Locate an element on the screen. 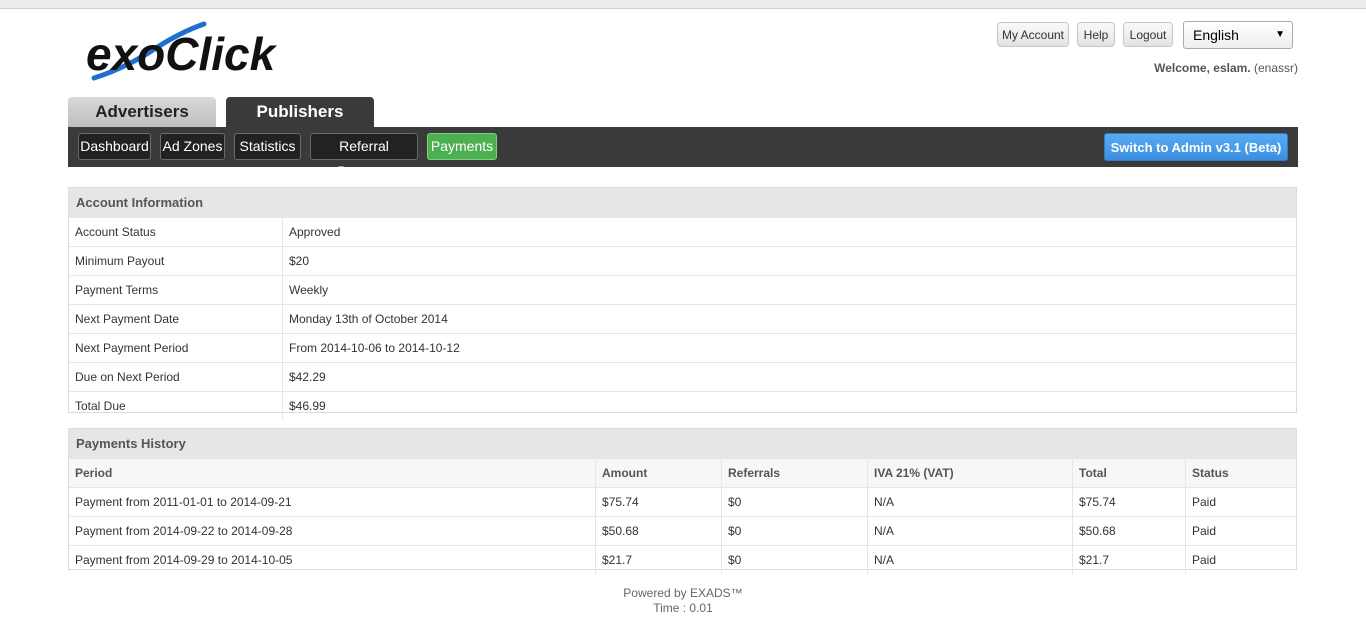  account-value: $46.99 is located at coordinates (789, 406).